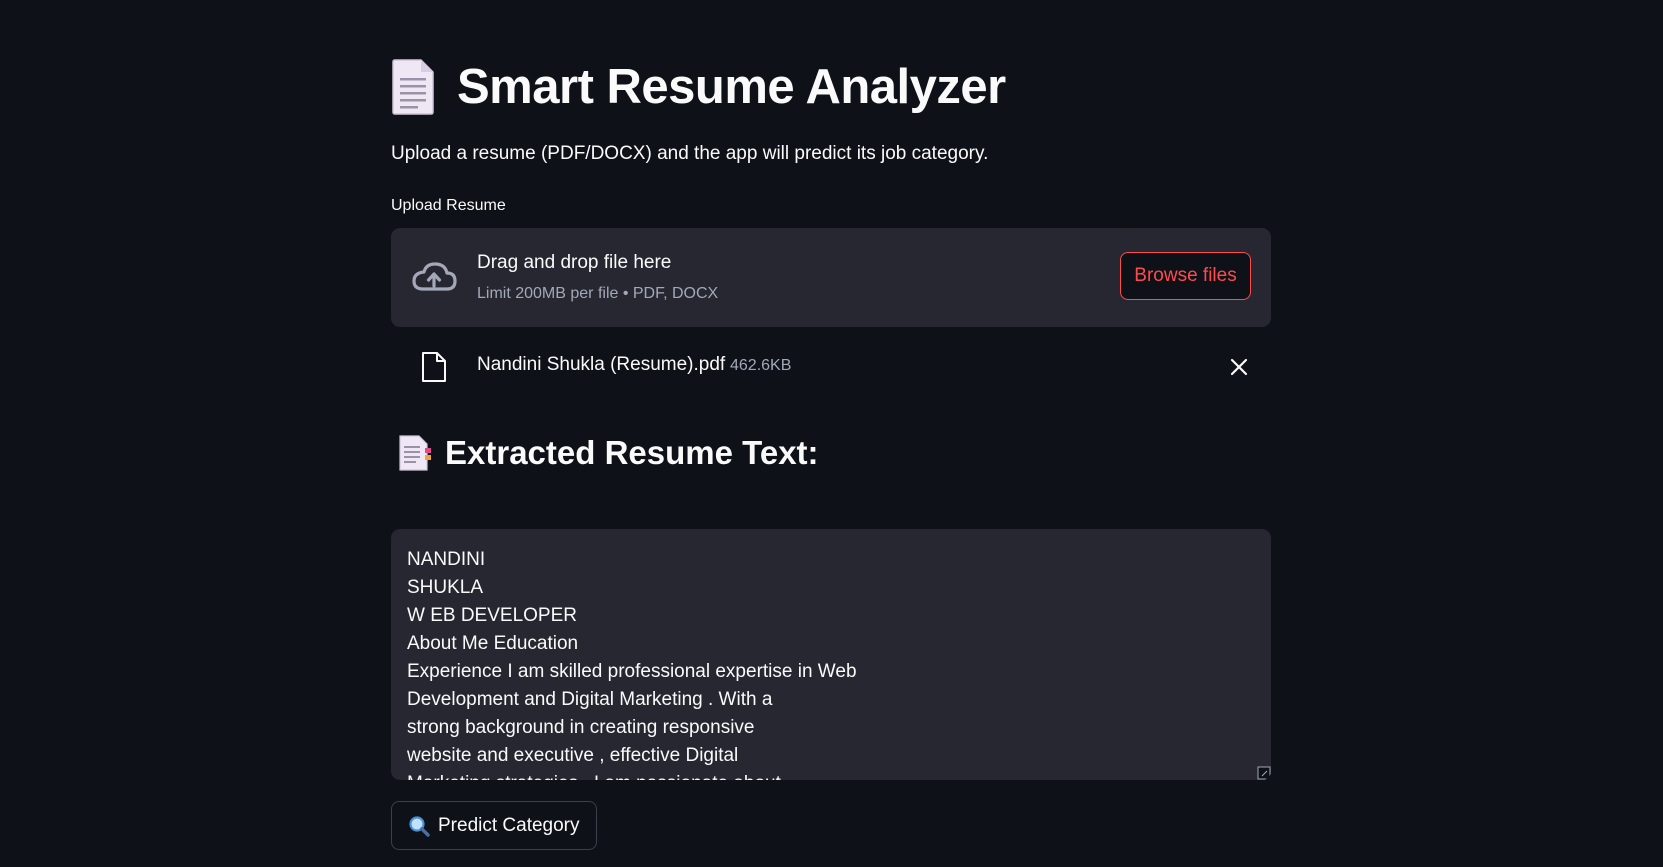 This screenshot has height=867, width=1663. I want to click on page-facing-up-icon, so click(413, 87).